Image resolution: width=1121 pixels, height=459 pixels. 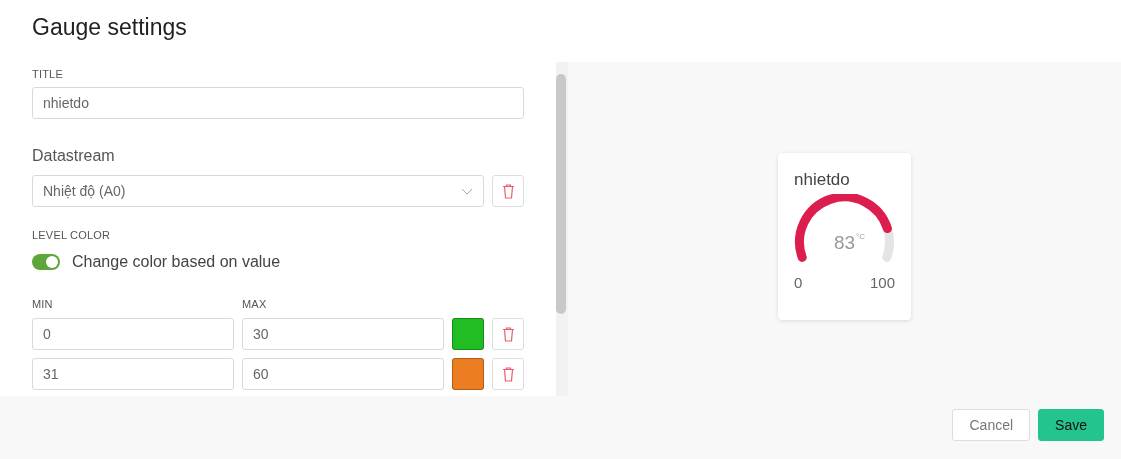 I want to click on cancel-button: Cancel, so click(x=991, y=424).